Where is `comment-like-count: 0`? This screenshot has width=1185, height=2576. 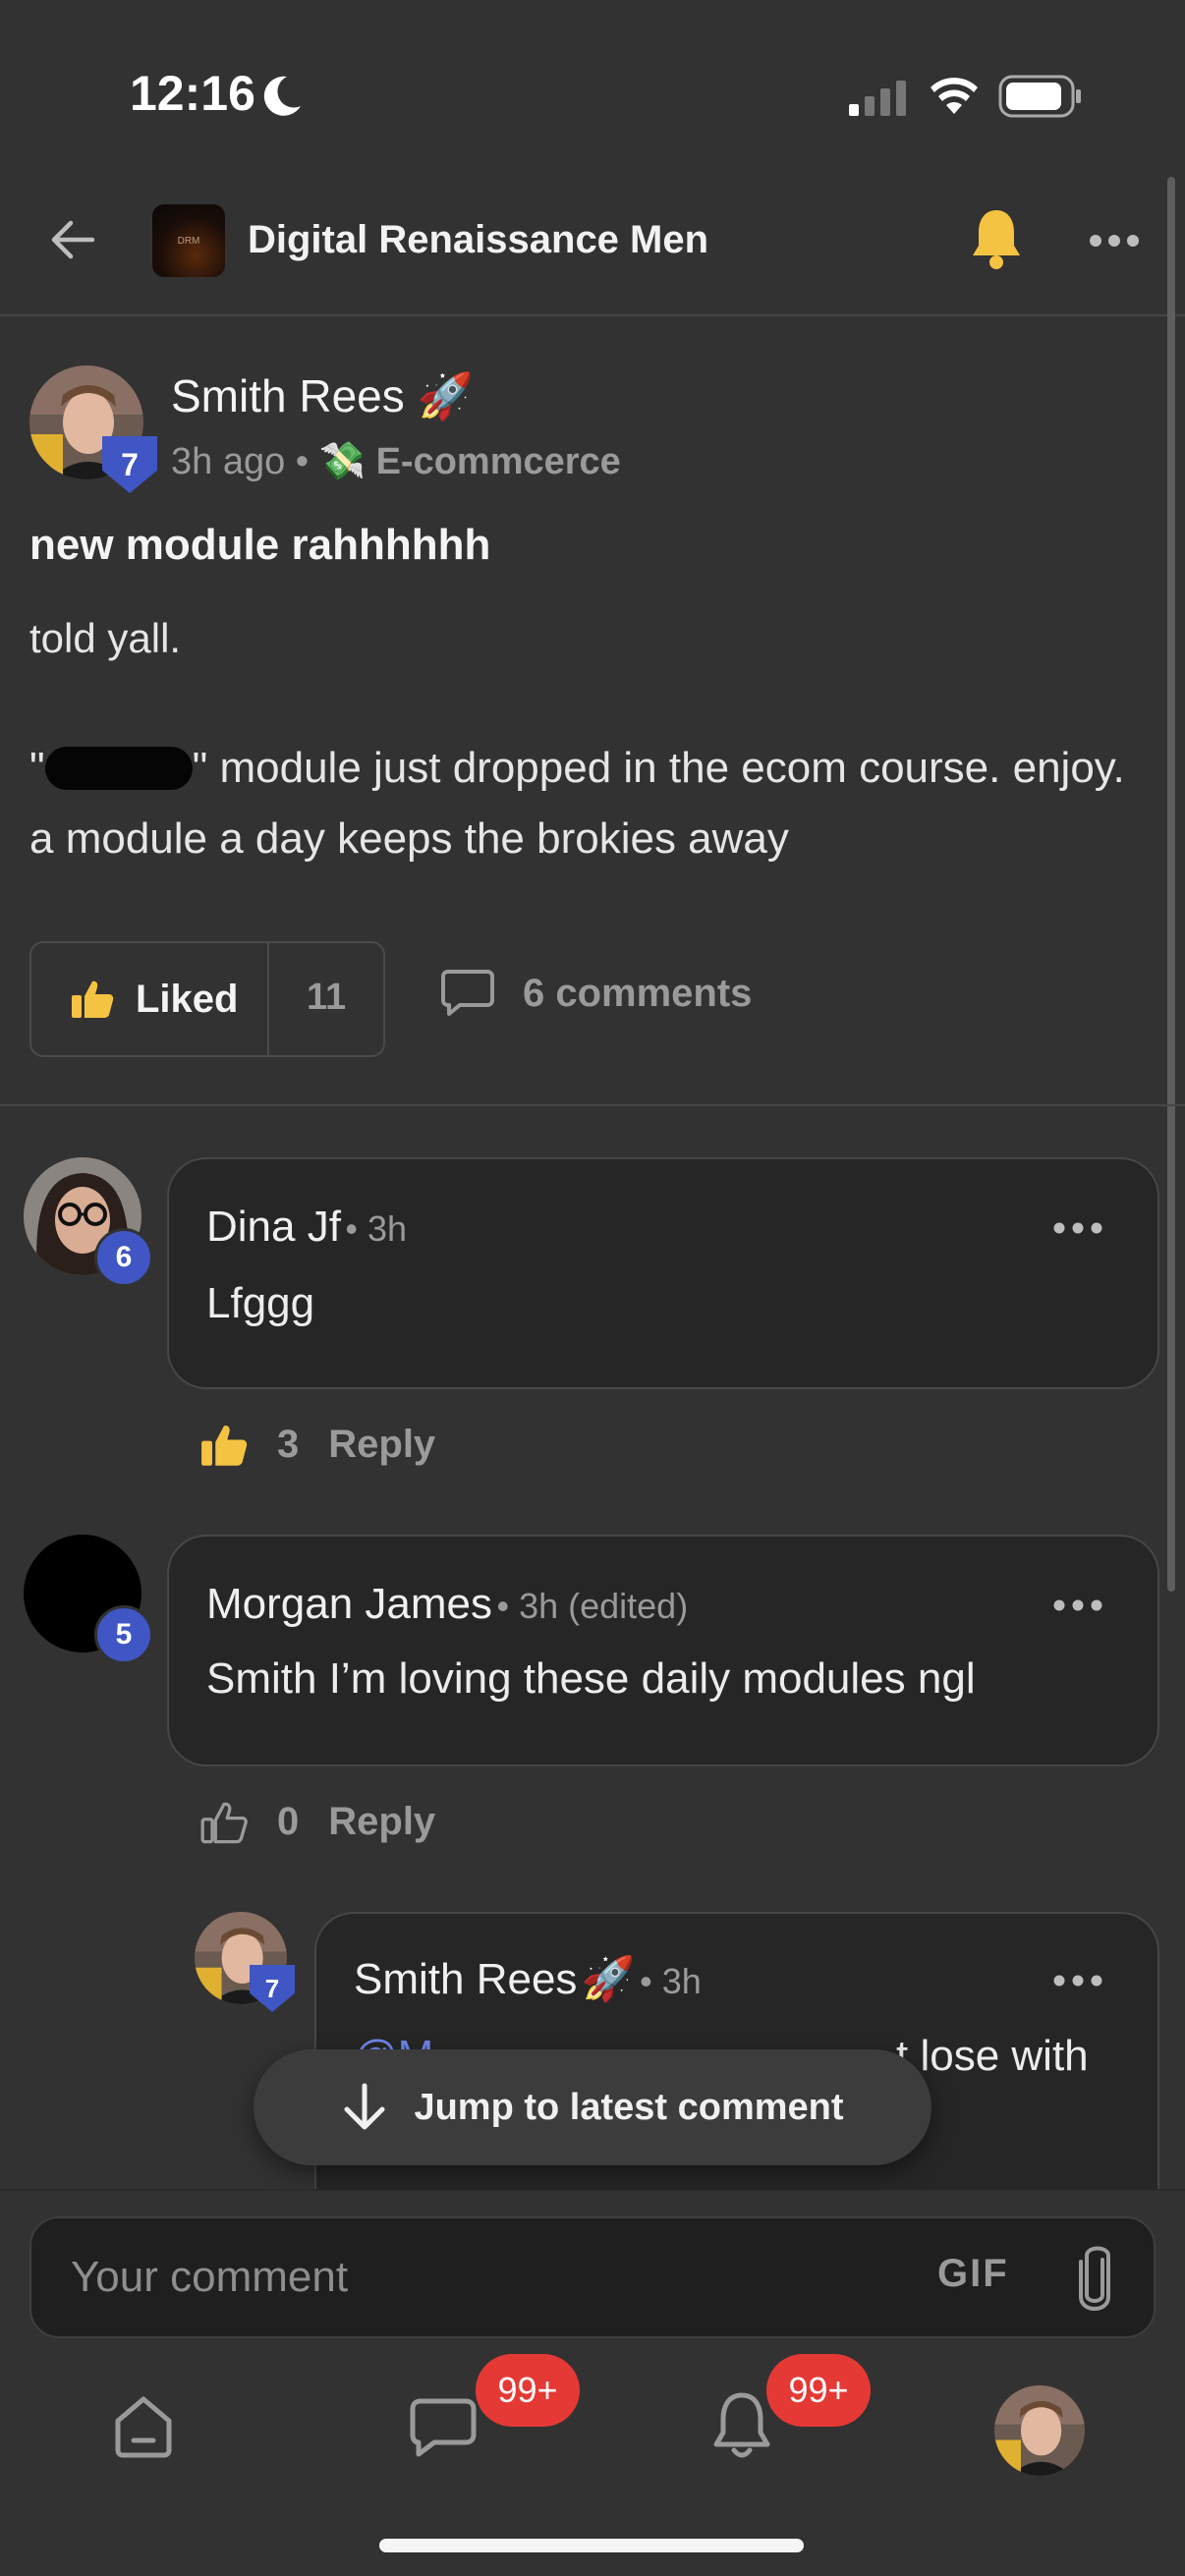
comment-like-count: 0 is located at coordinates (288, 1821).